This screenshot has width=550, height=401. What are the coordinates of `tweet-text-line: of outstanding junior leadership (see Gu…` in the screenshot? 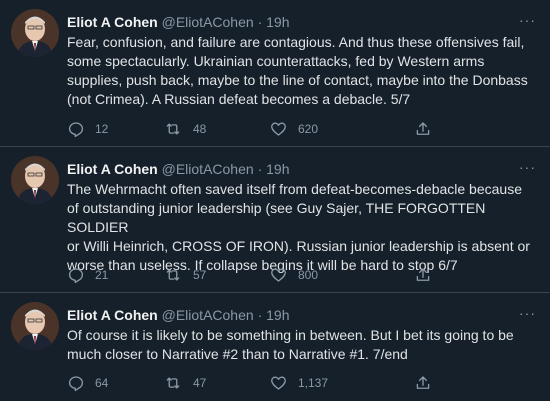 It's located at (276, 217).